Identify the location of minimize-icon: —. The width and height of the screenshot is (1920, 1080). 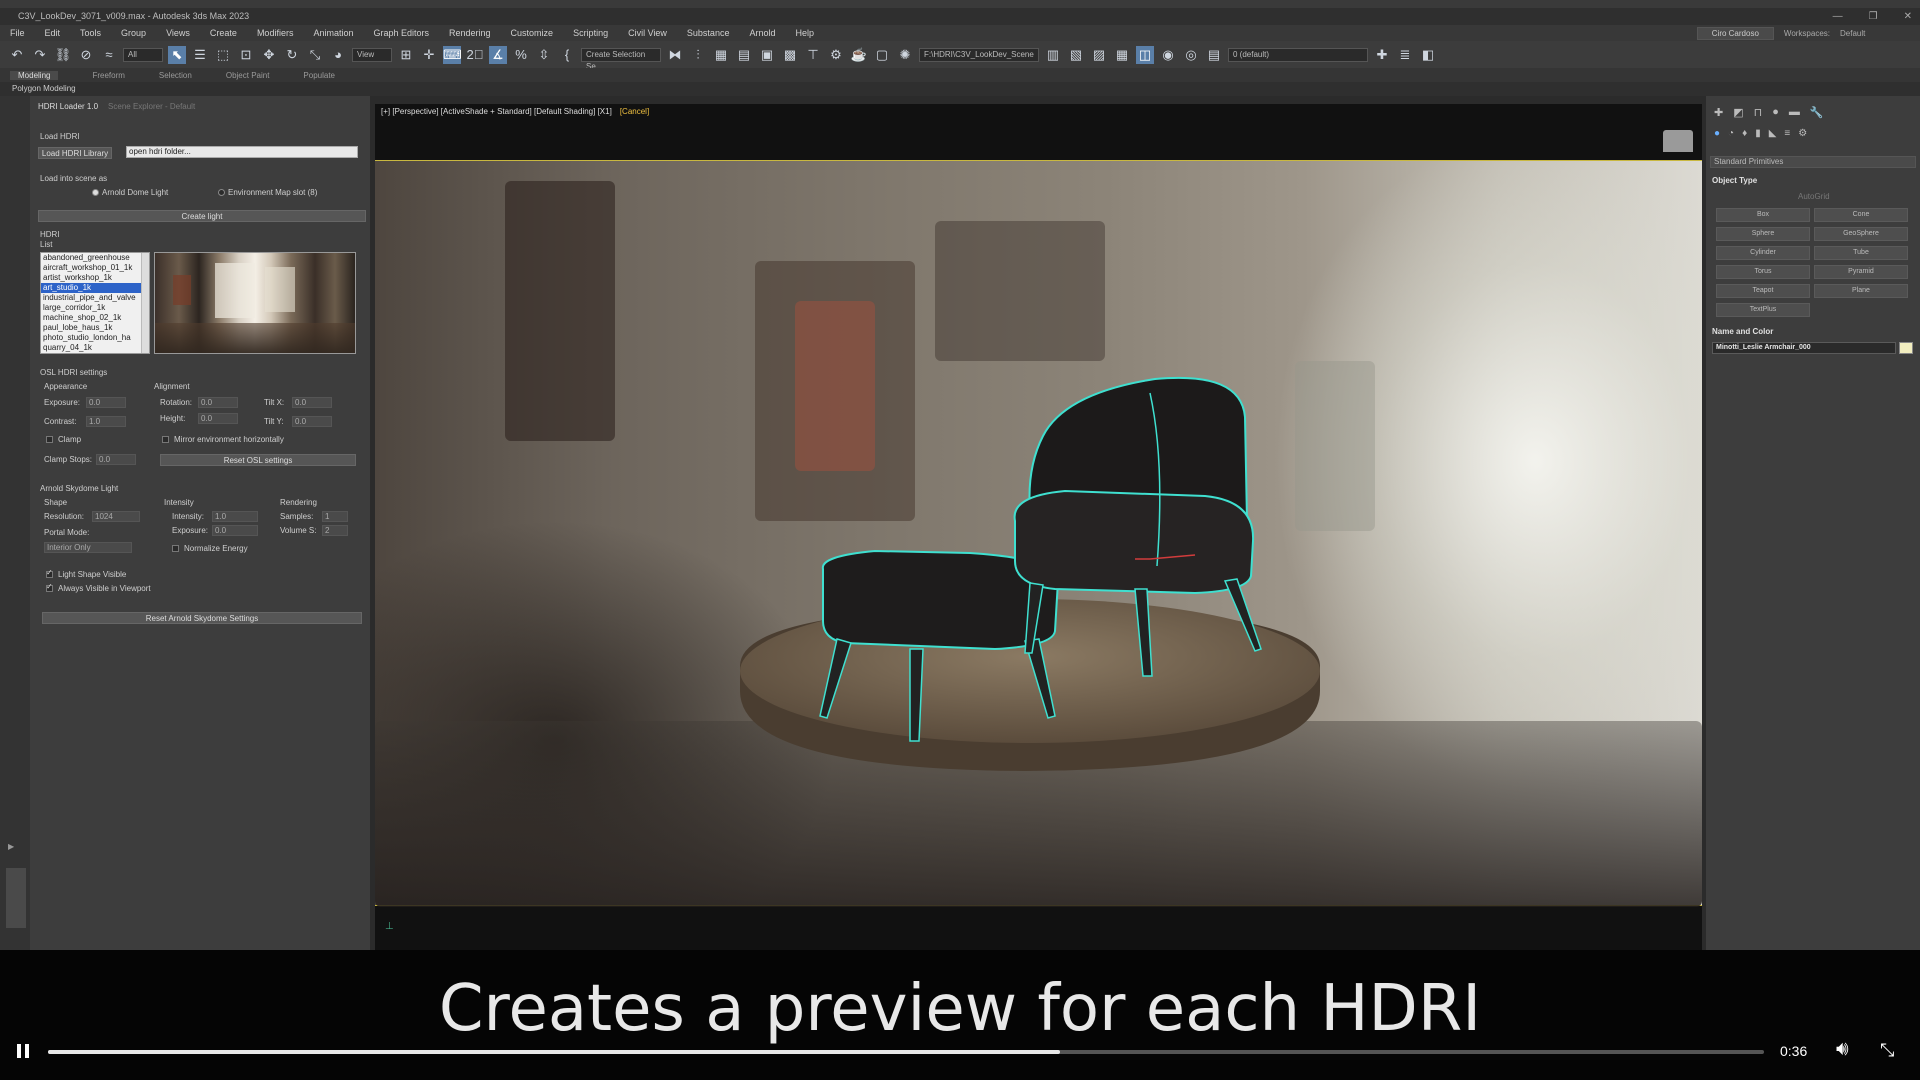
(1838, 16).